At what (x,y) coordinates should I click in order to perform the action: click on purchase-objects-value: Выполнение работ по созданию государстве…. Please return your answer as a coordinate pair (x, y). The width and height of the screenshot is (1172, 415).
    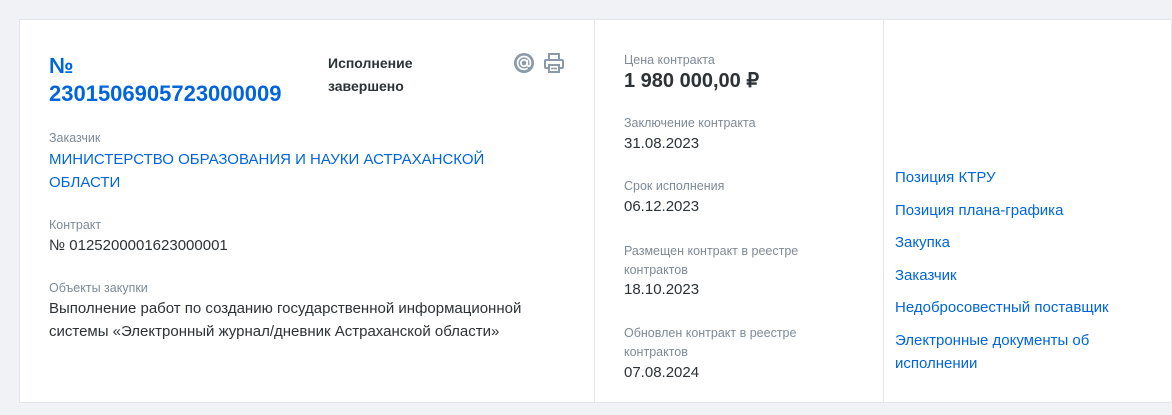
    Looking at the image, I should click on (285, 320).